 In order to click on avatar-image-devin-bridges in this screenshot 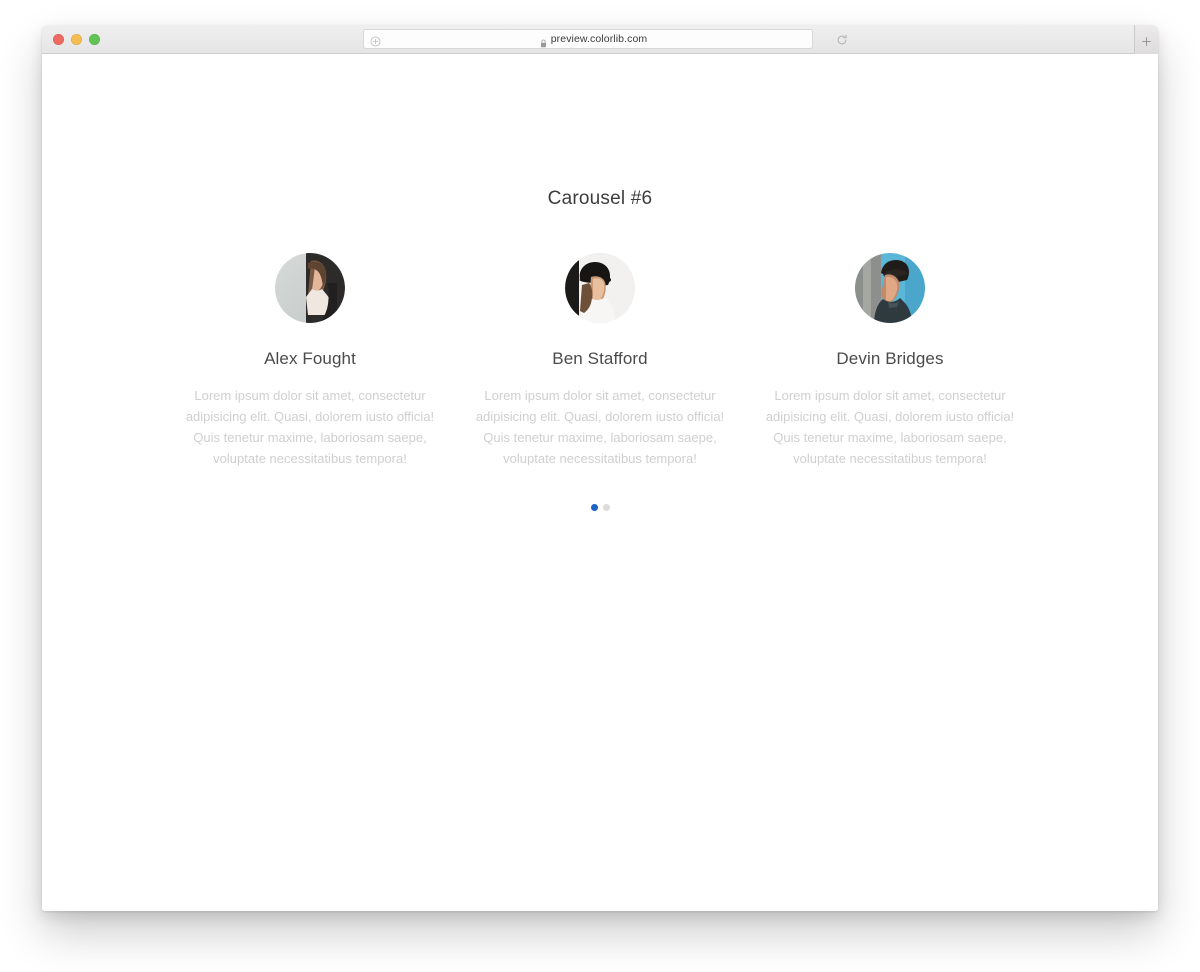, I will do `click(890, 288)`.